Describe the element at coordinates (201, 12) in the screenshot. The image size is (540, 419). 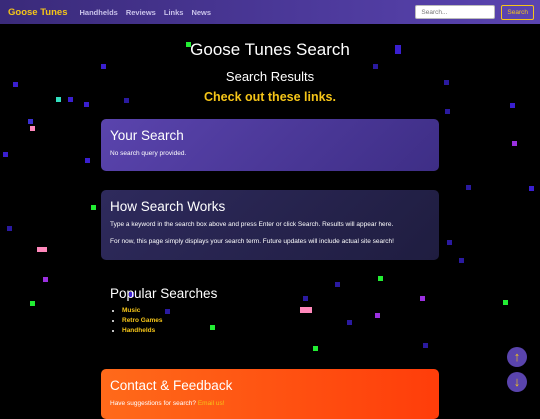
I see `nav-link-news: News` at that location.